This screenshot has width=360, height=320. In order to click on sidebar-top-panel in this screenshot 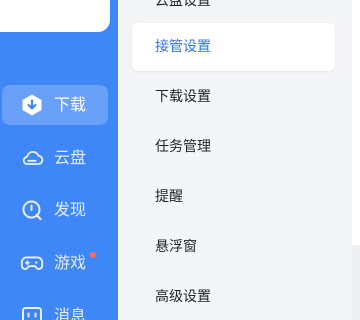, I will do `click(55, 16)`.